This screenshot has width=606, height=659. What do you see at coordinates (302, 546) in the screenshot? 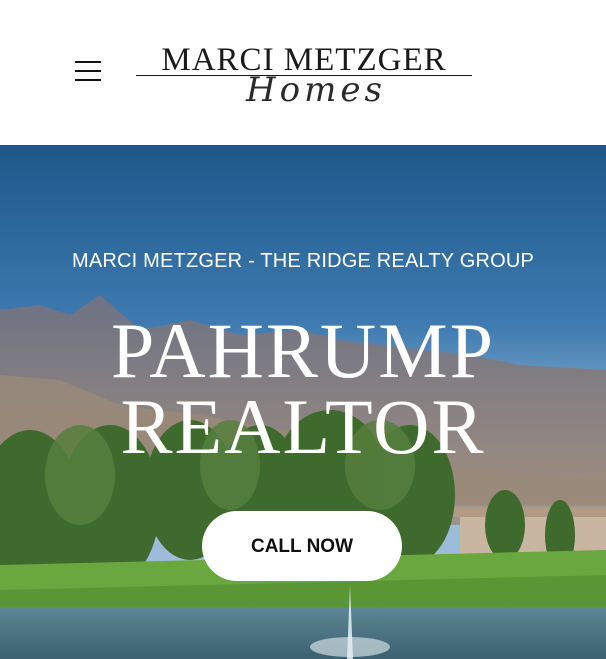
I see `call-now-button: CALL NOW` at bounding box center [302, 546].